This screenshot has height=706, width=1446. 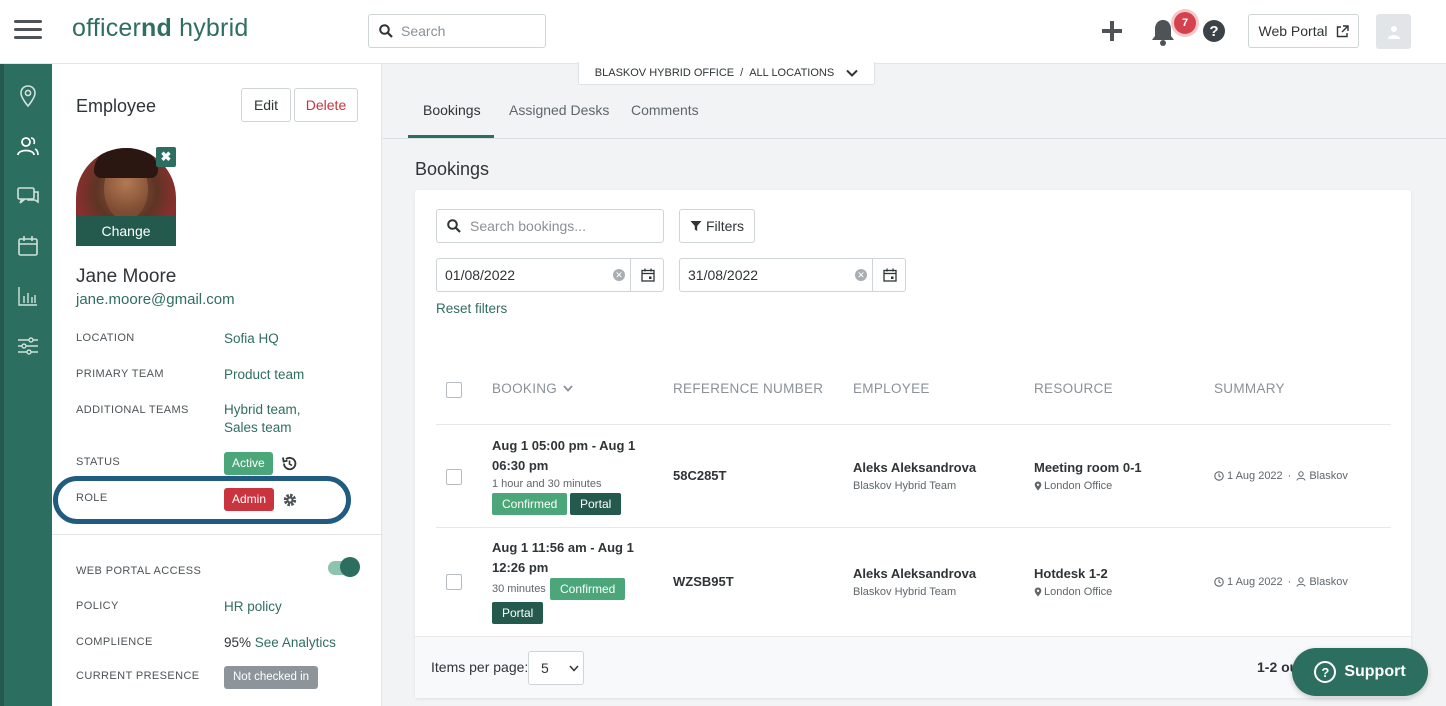 I want to click on support-button: ? Support, so click(x=1360, y=672).